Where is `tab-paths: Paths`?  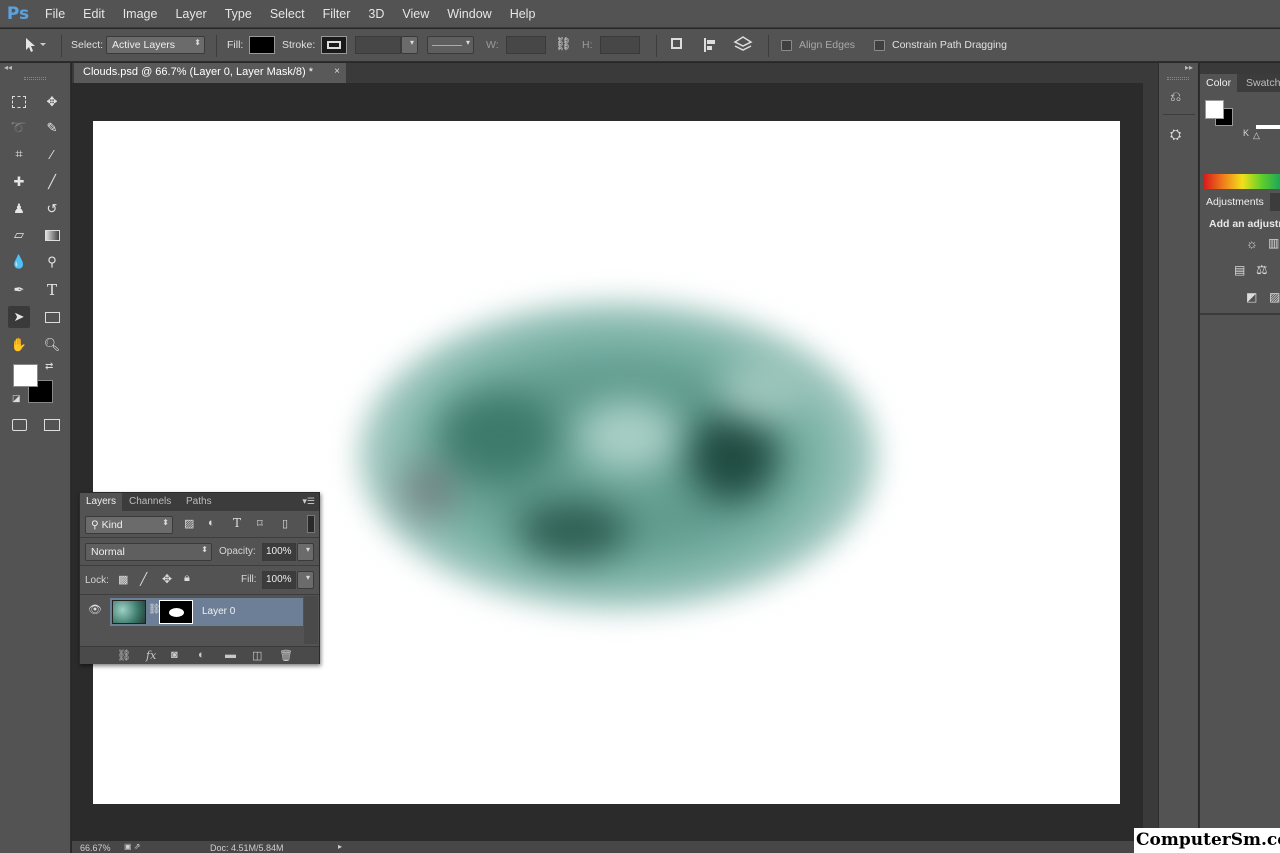 tab-paths: Paths is located at coordinates (199, 502).